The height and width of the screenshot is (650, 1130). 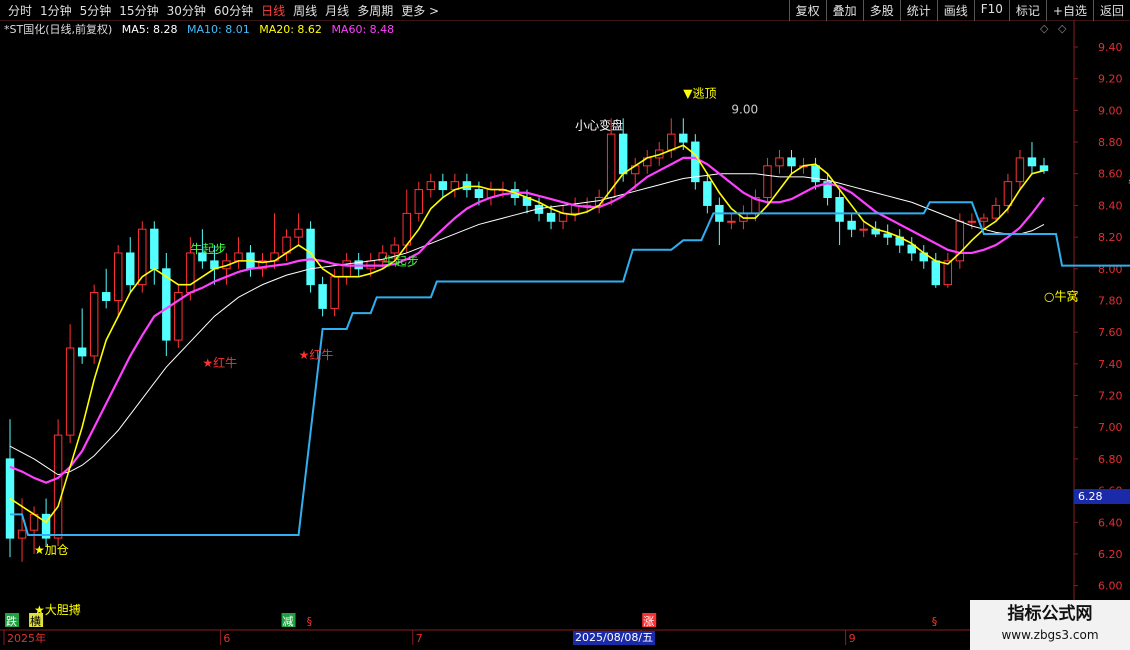 I want to click on toolbar-button: 统计, so click(x=918, y=10).